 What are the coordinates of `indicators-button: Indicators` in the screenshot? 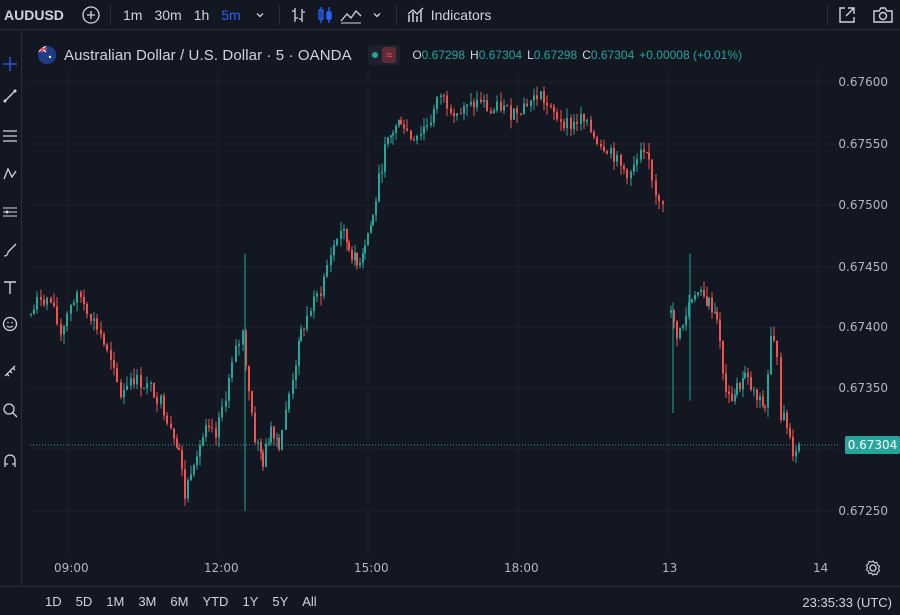 It's located at (447, 15).